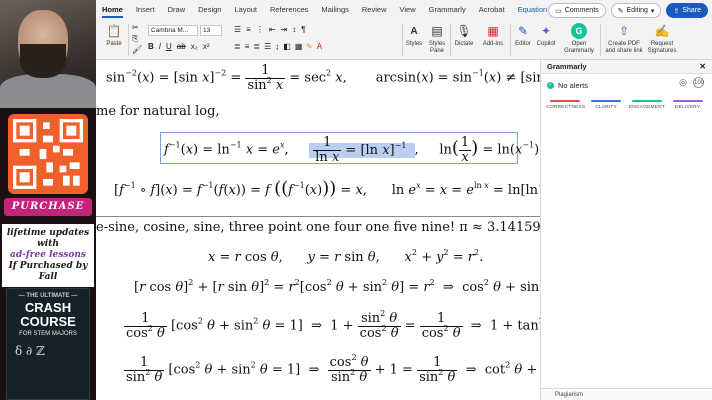 This screenshot has height=400, width=712. What do you see at coordinates (688, 107) in the screenshot?
I see `category-label: DELIVERY` at bounding box center [688, 107].